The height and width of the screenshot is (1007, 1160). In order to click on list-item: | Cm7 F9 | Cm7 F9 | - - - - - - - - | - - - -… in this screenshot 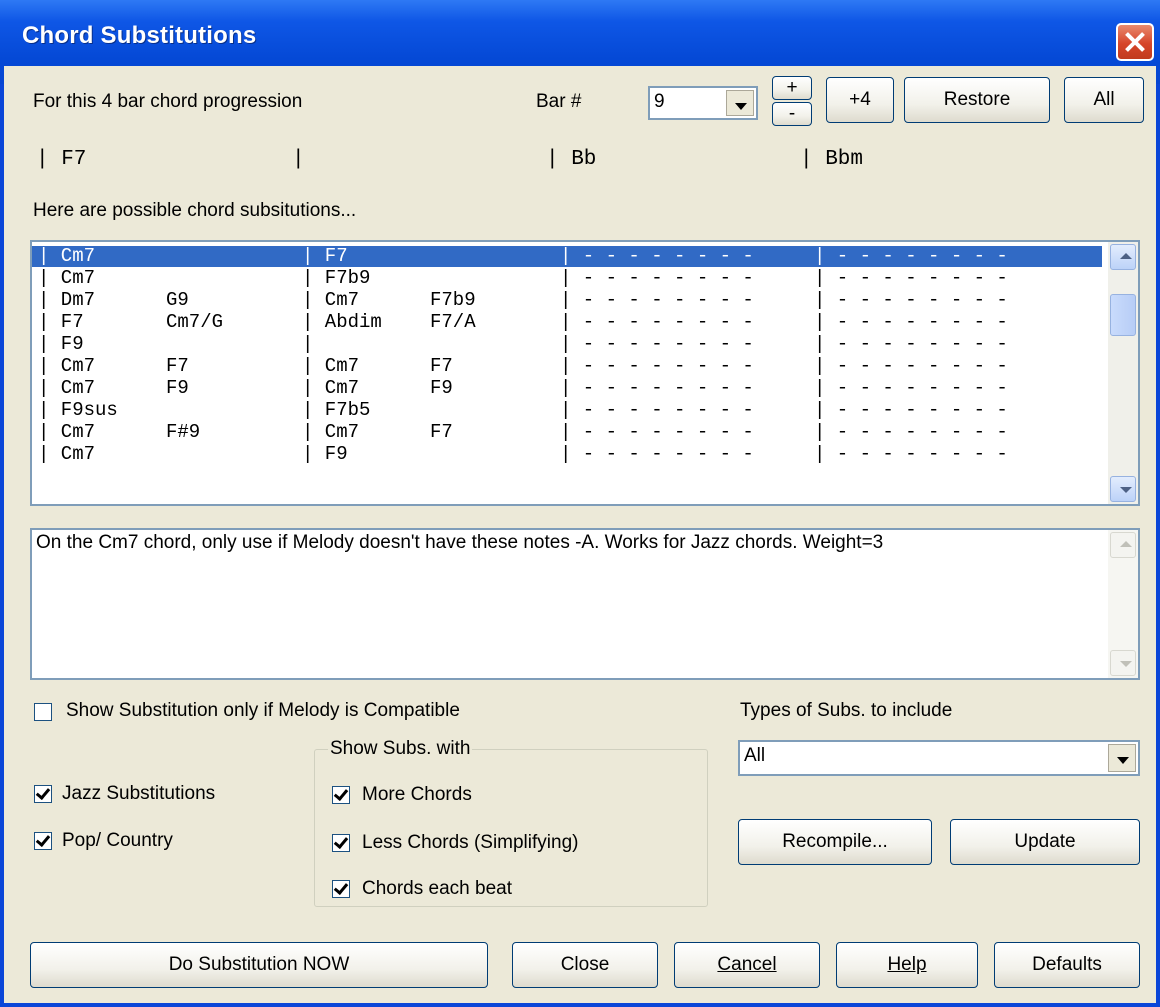, I will do `click(567, 388)`.